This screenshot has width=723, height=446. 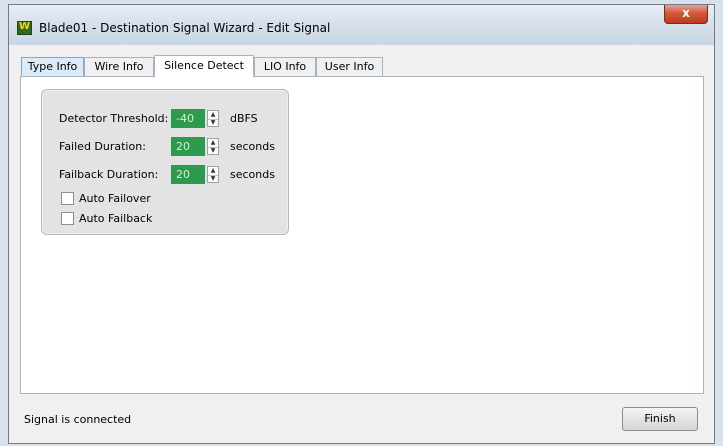 I want to click on threshold-input: -40, so click(x=188, y=118).